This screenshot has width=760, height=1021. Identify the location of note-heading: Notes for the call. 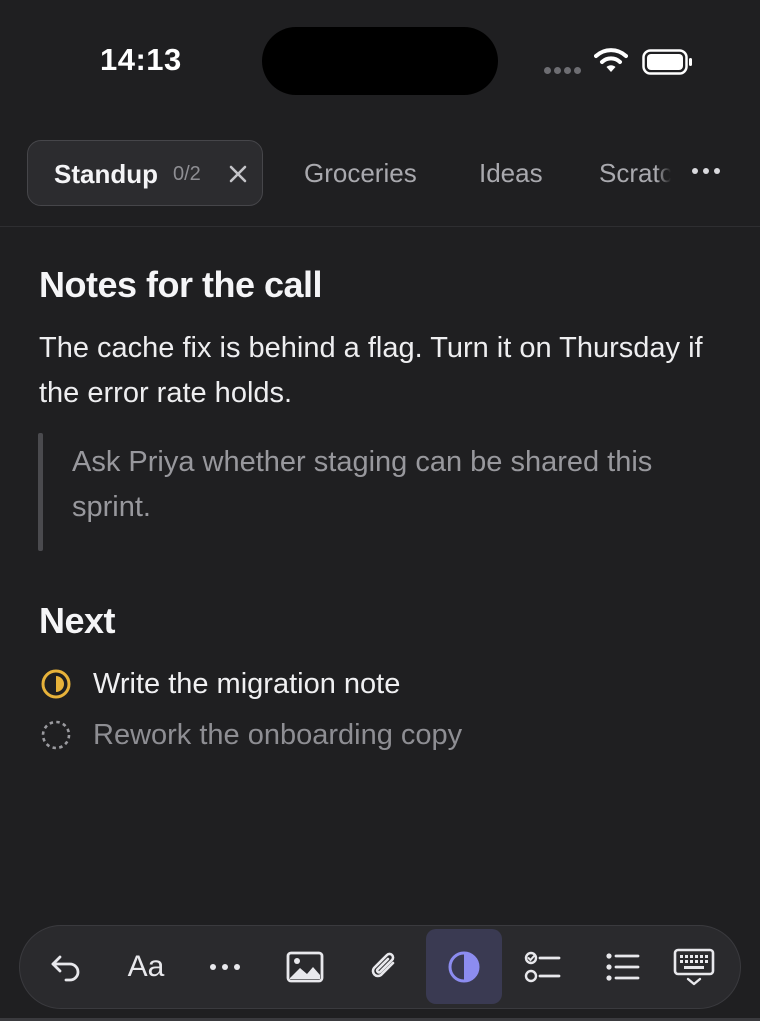
(181, 284).